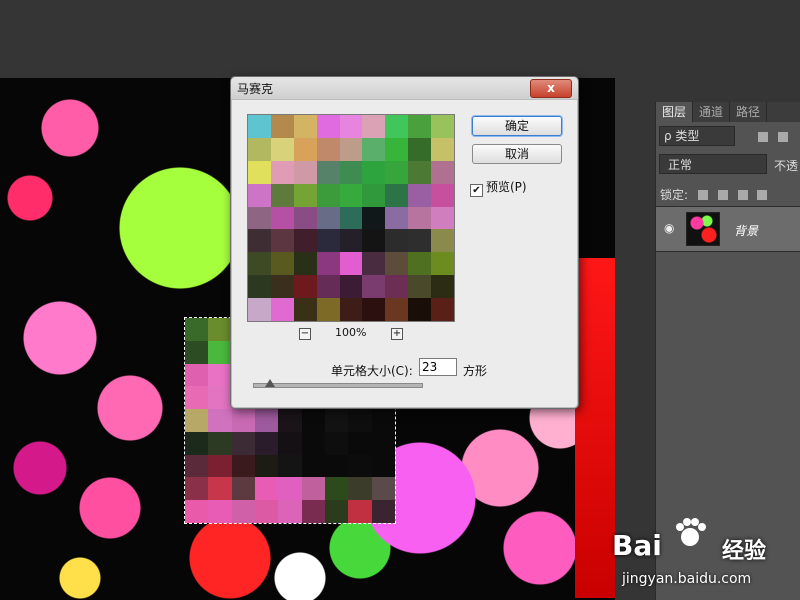 The width and height of the screenshot is (800, 600). Describe the element at coordinates (713, 164) in the screenshot. I see `blend-mode-select: 正常` at that location.